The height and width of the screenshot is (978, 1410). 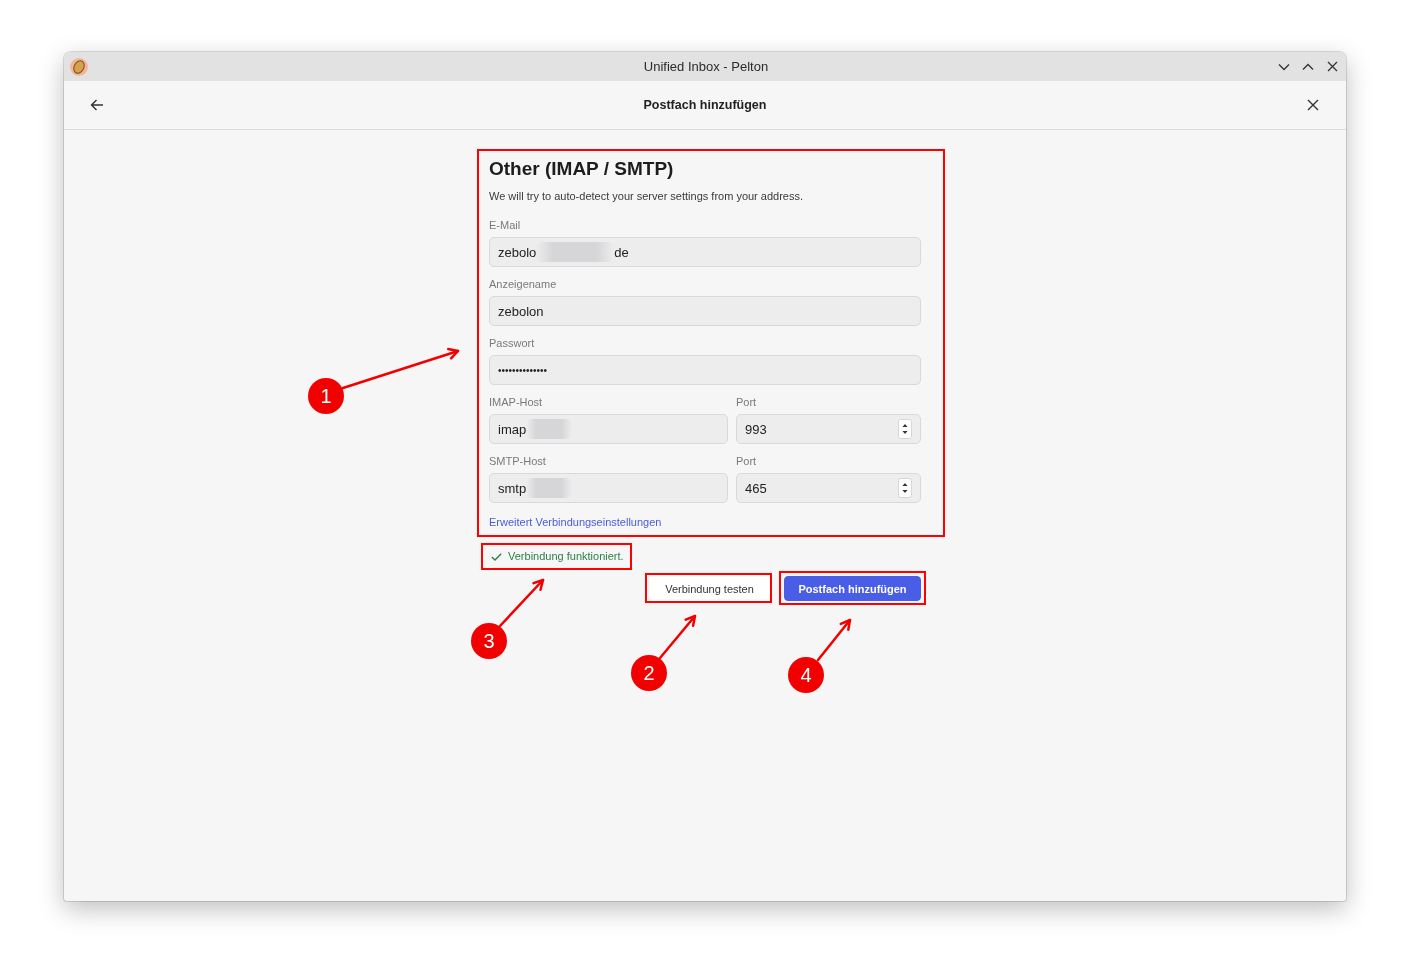 I want to click on step-number-marker: 4, so click(x=806, y=675).